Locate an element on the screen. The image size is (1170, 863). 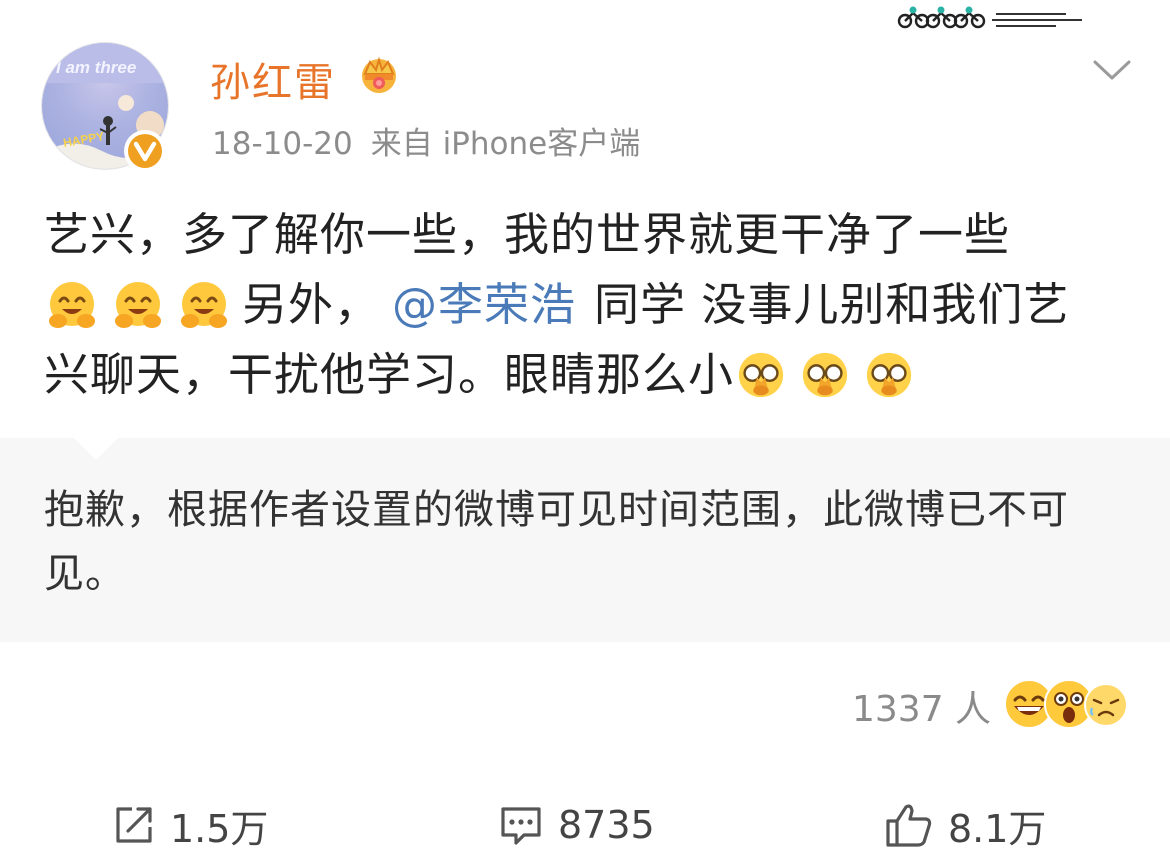
reaction-faces is located at coordinates (1069, 706).